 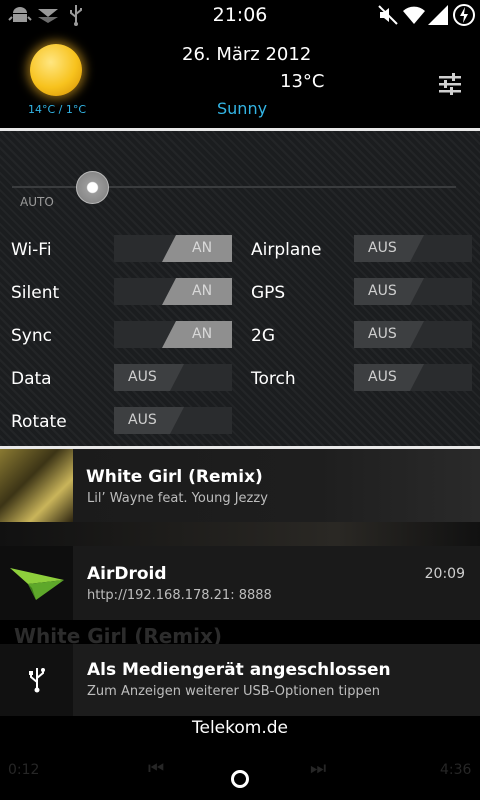 I want to click on battery-charging-icon, so click(x=464, y=15).